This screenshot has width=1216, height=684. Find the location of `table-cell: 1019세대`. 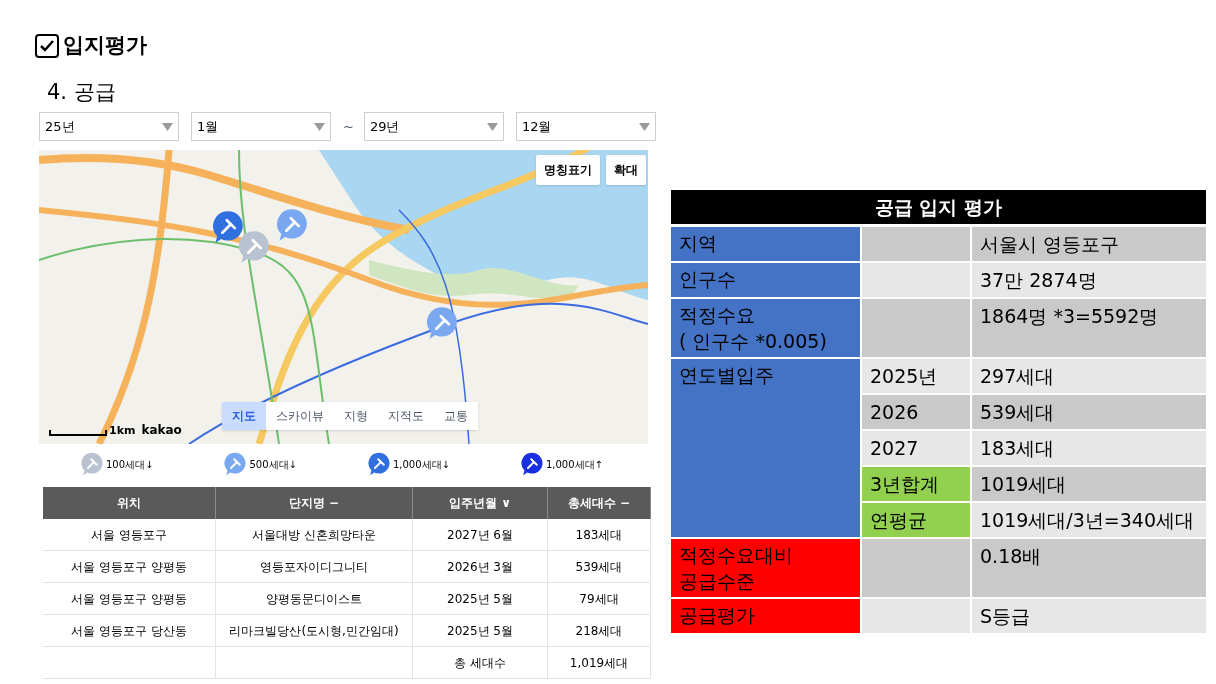

table-cell: 1019세대 is located at coordinates (1089, 484).